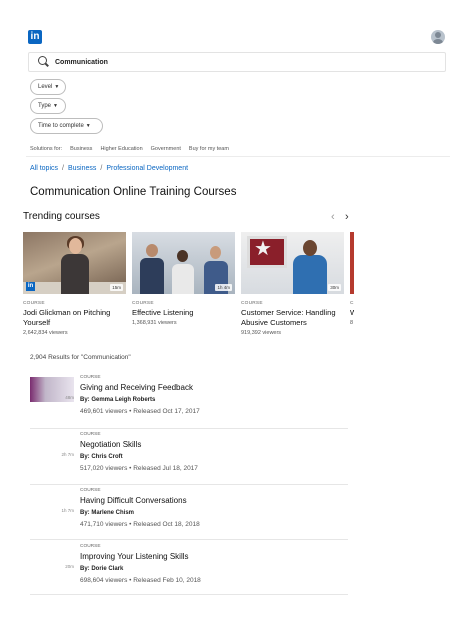 The image size is (474, 632). I want to click on course-title: Improving Your Listening Skills, so click(134, 556).